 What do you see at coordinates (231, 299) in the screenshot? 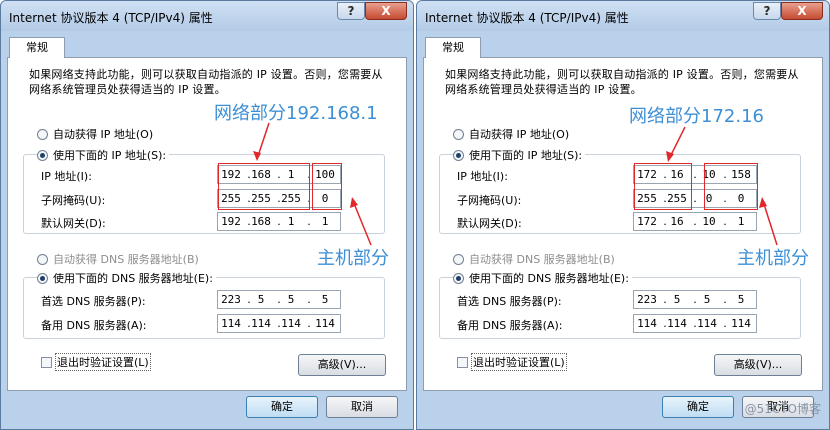
I see `octet: 223` at bounding box center [231, 299].